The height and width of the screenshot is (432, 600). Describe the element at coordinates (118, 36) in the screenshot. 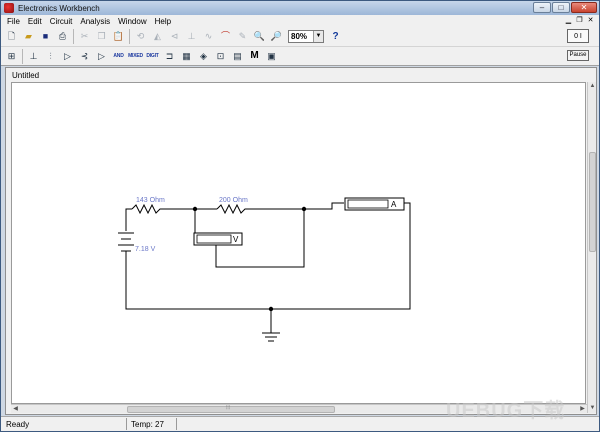

I see `paste-icon: 📋` at that location.